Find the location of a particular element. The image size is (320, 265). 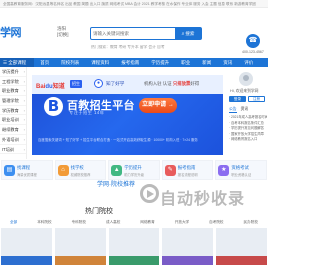

hot-keywords: 热门搜索：教育 考研 专升本 留学 会计 自考 is located at coordinates (151, 47).